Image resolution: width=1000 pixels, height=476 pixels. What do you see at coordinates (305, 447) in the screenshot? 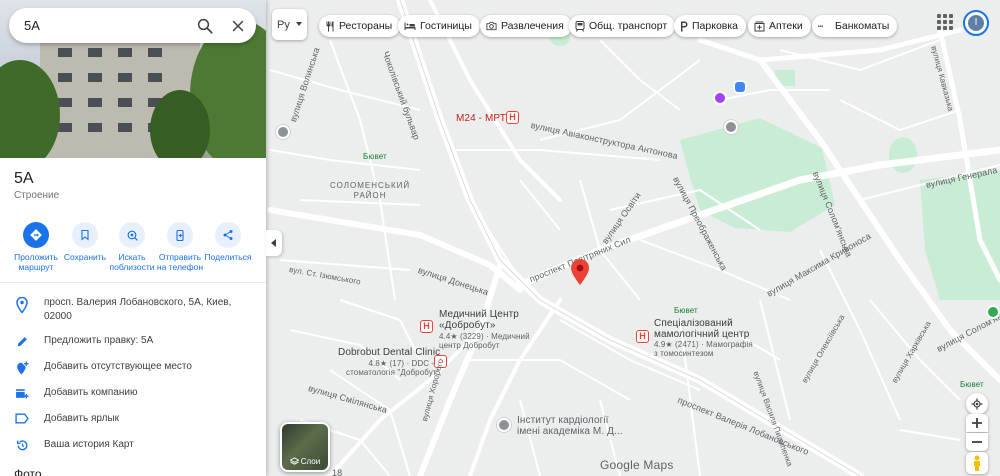
I see `layers-button: Слои` at bounding box center [305, 447].